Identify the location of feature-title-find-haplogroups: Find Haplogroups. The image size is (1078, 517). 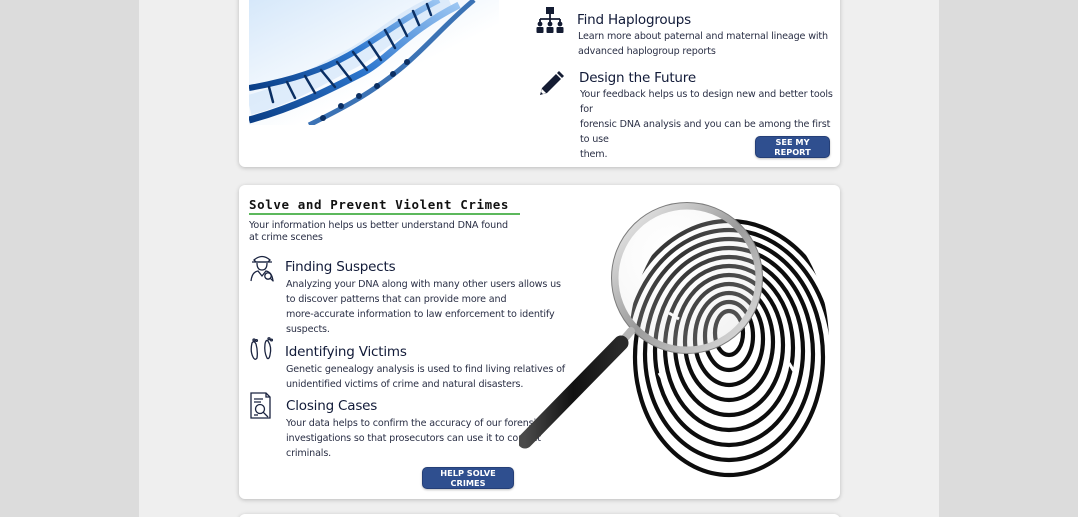
(634, 20).